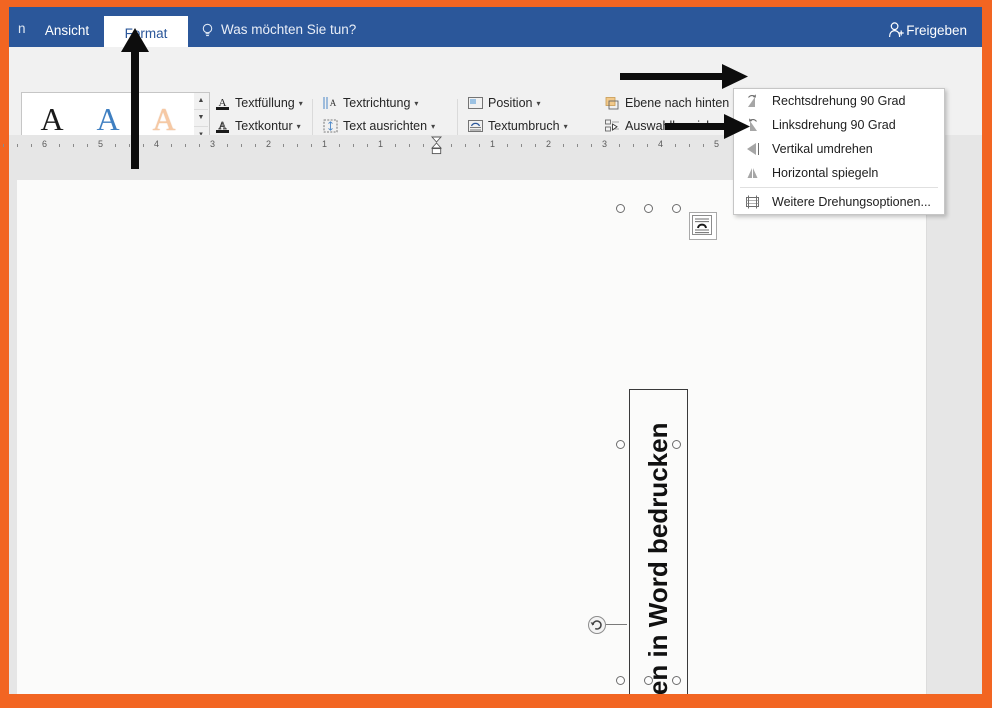  Describe the element at coordinates (936, 30) in the screenshot. I see `share-button: Freigeben` at that location.